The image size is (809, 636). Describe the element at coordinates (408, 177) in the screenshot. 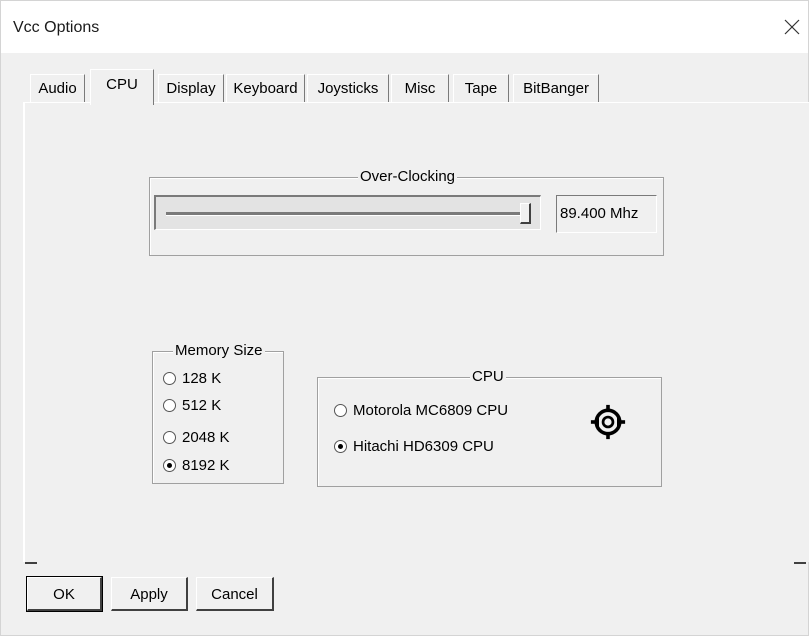

I see `overclocking-label: Over-Clocking` at that location.